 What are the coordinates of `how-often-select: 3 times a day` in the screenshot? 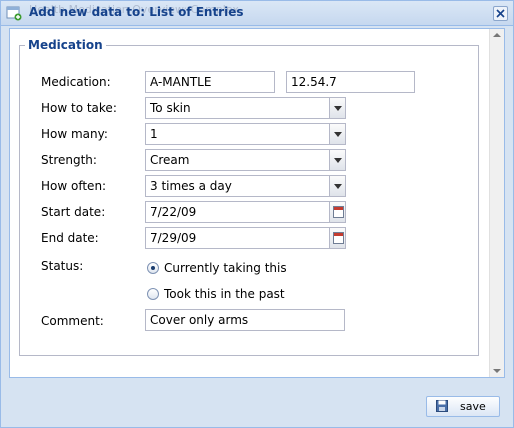 It's located at (245, 186).